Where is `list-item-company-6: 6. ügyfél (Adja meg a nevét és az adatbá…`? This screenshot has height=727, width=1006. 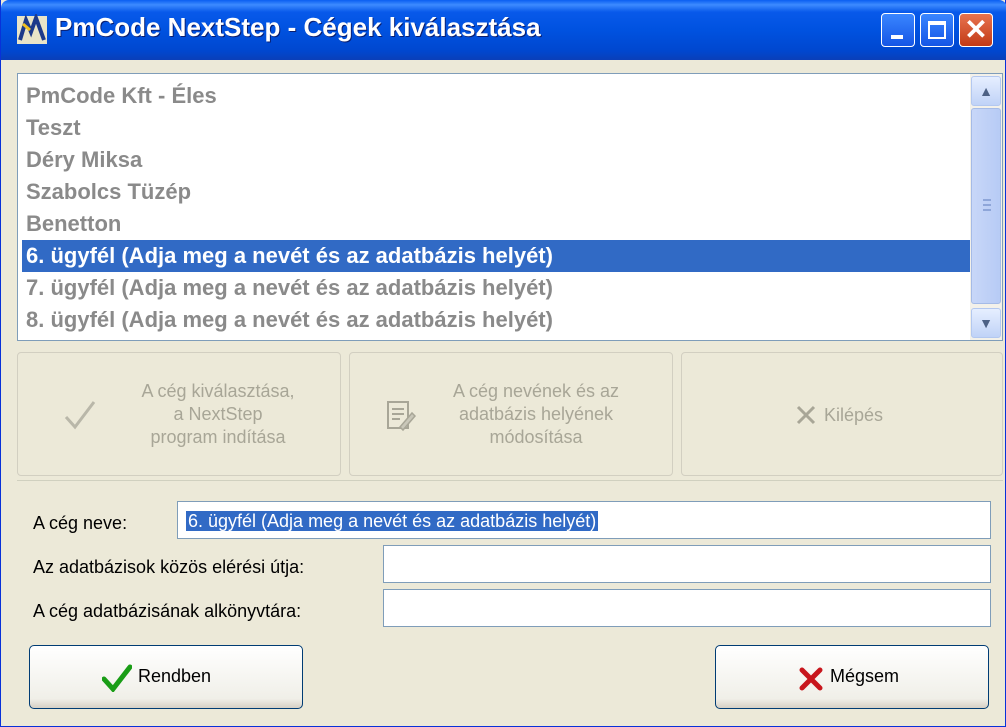
list-item-company-6: 6. ügyfél (Adja meg a nevét és az adatbá… is located at coordinates (496, 256).